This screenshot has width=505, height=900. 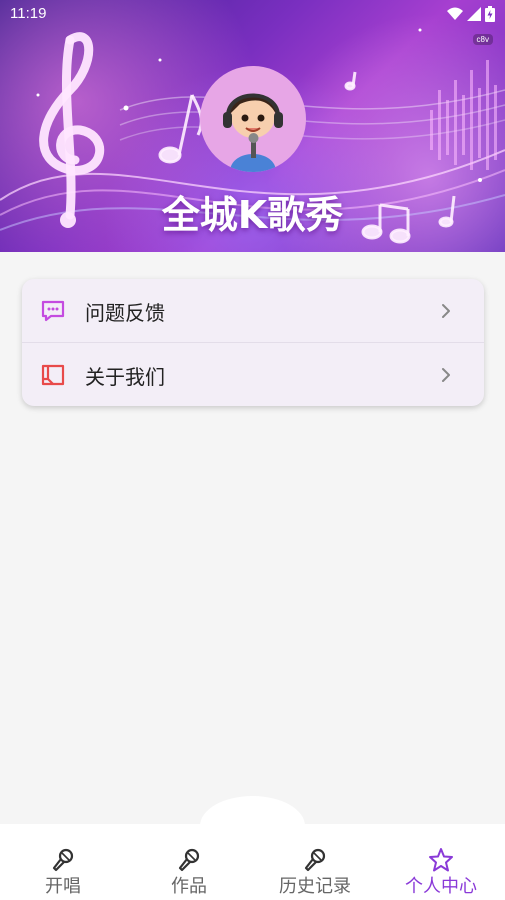 I want to click on tab-history: 历史记录, so click(x=315, y=862).